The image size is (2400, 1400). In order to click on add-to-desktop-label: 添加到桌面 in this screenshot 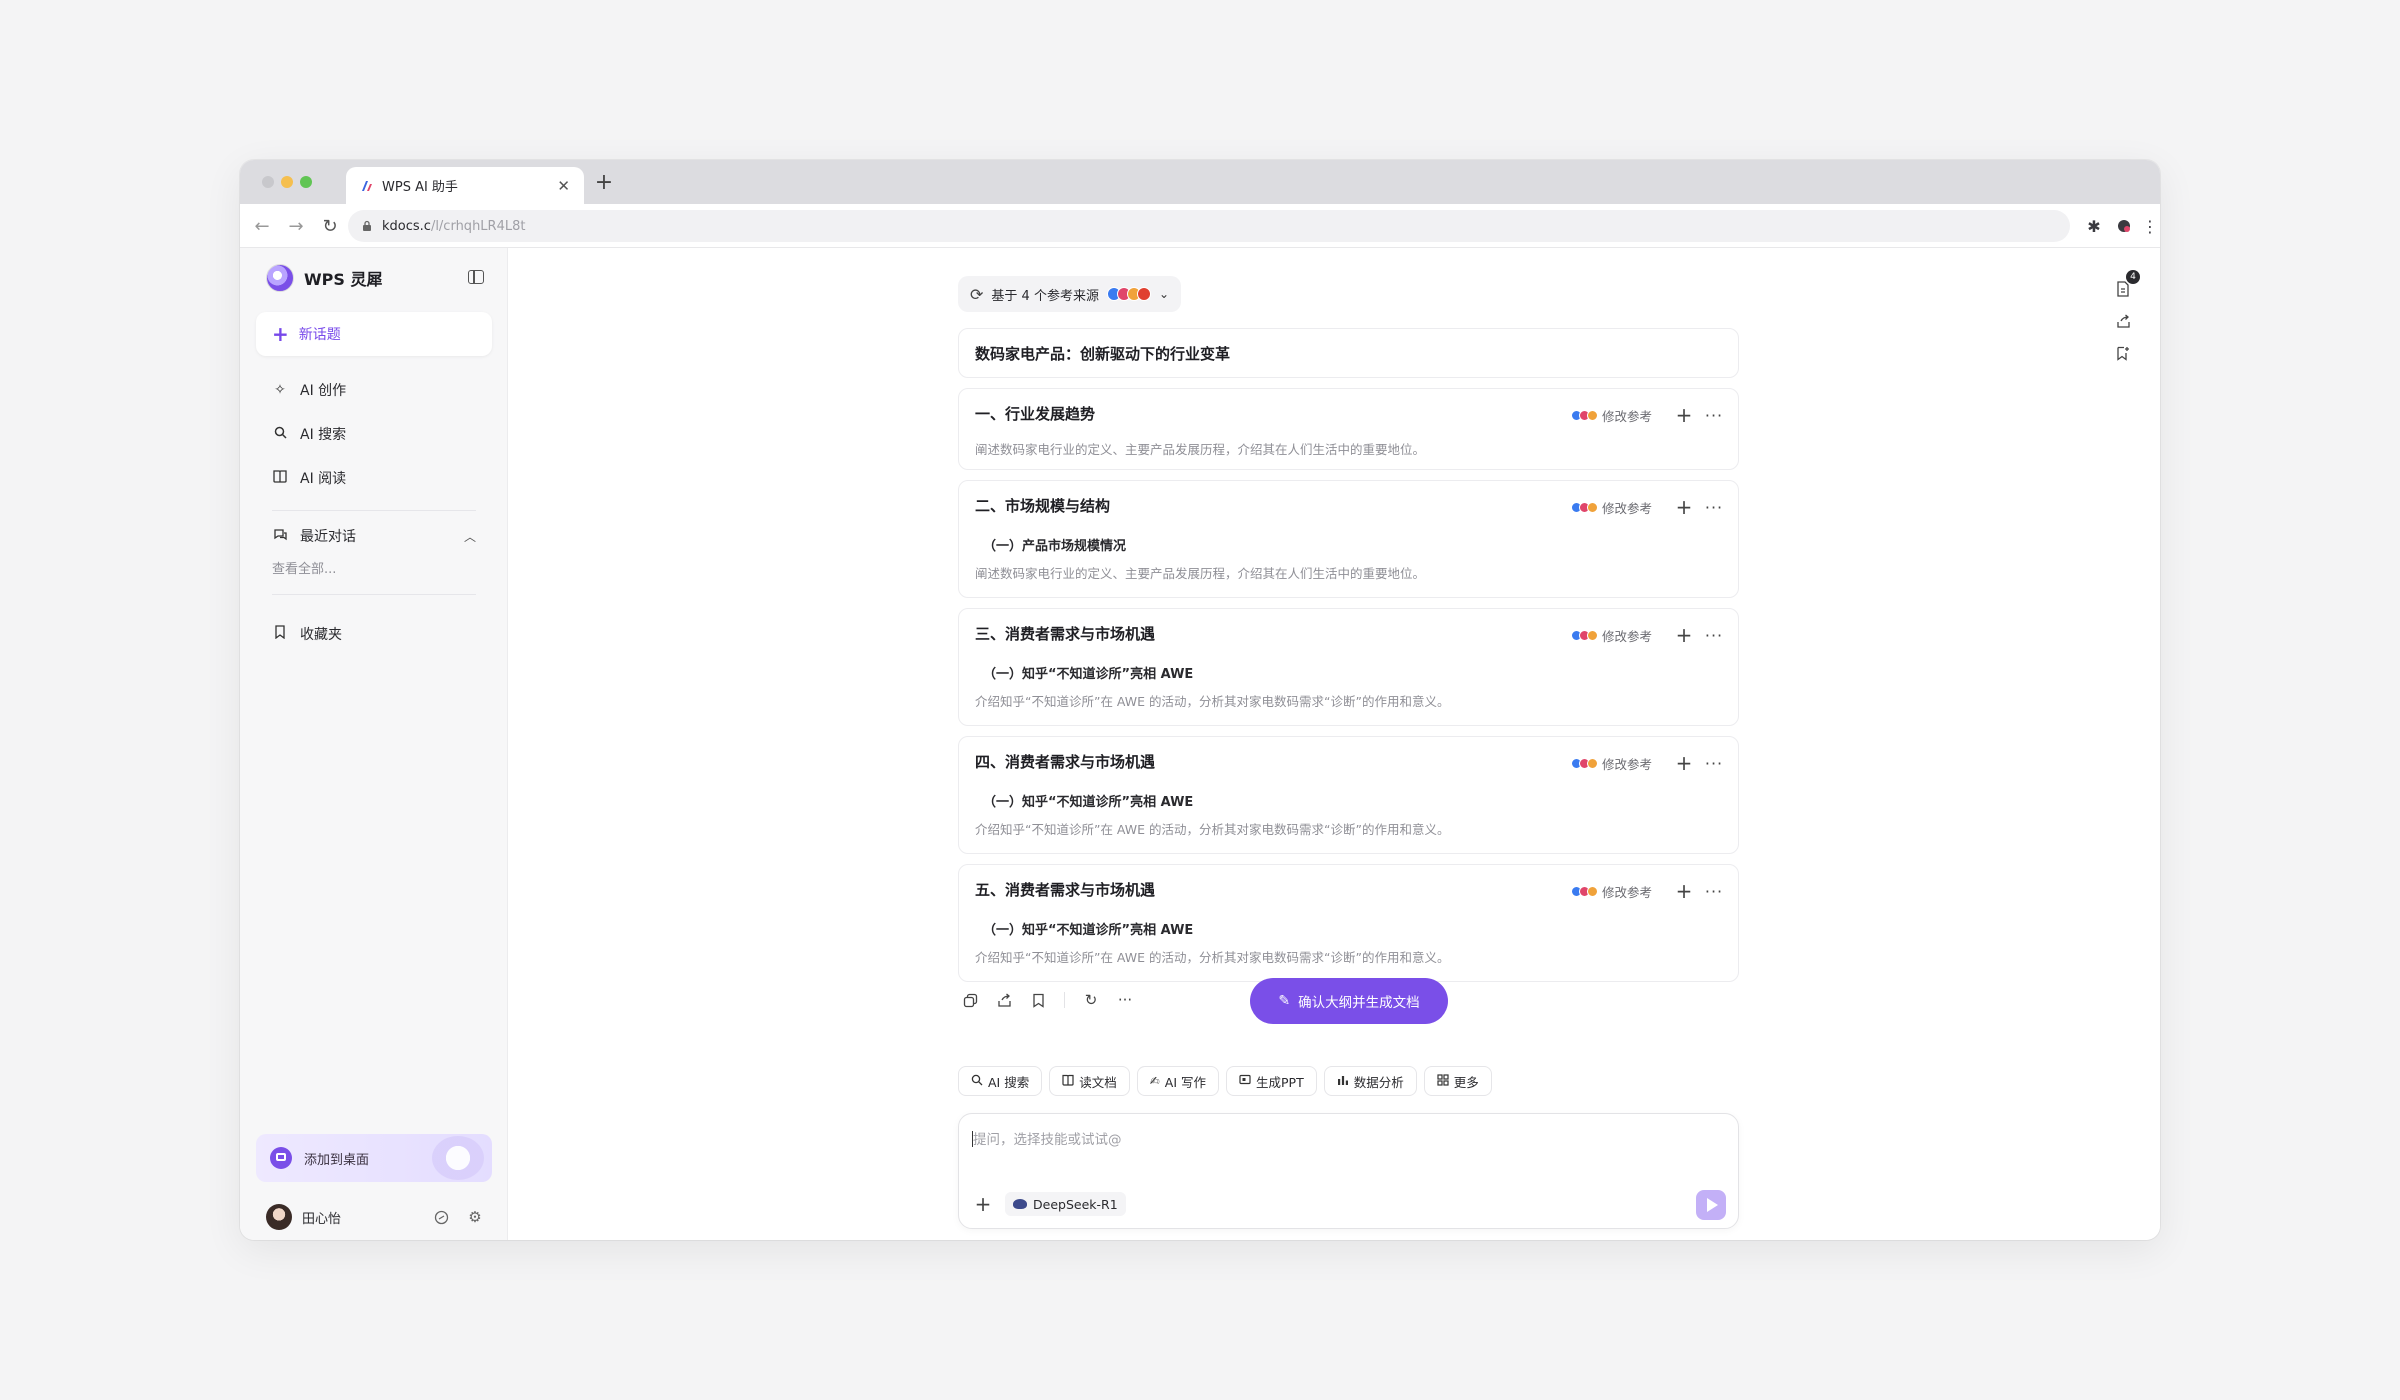, I will do `click(337, 1160)`.